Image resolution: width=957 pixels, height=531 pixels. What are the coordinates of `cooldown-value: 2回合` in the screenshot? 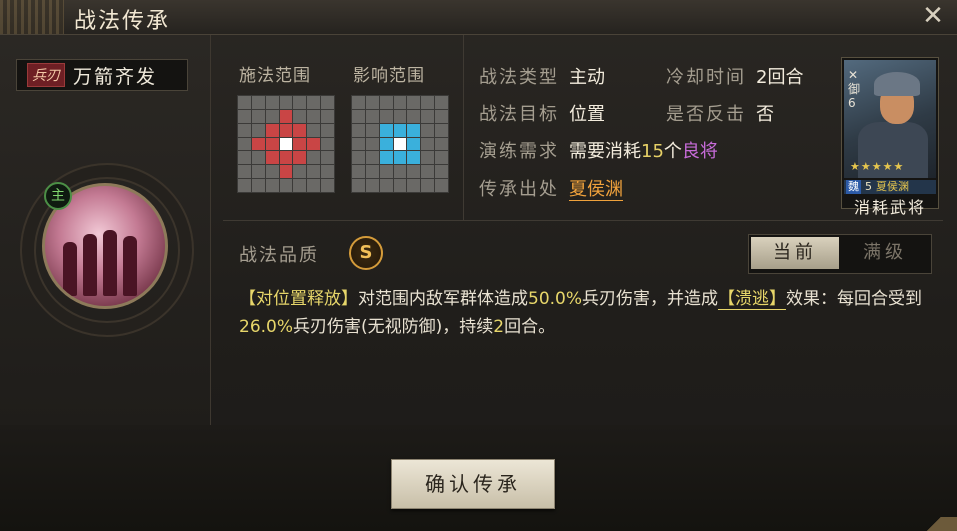 It's located at (780, 77).